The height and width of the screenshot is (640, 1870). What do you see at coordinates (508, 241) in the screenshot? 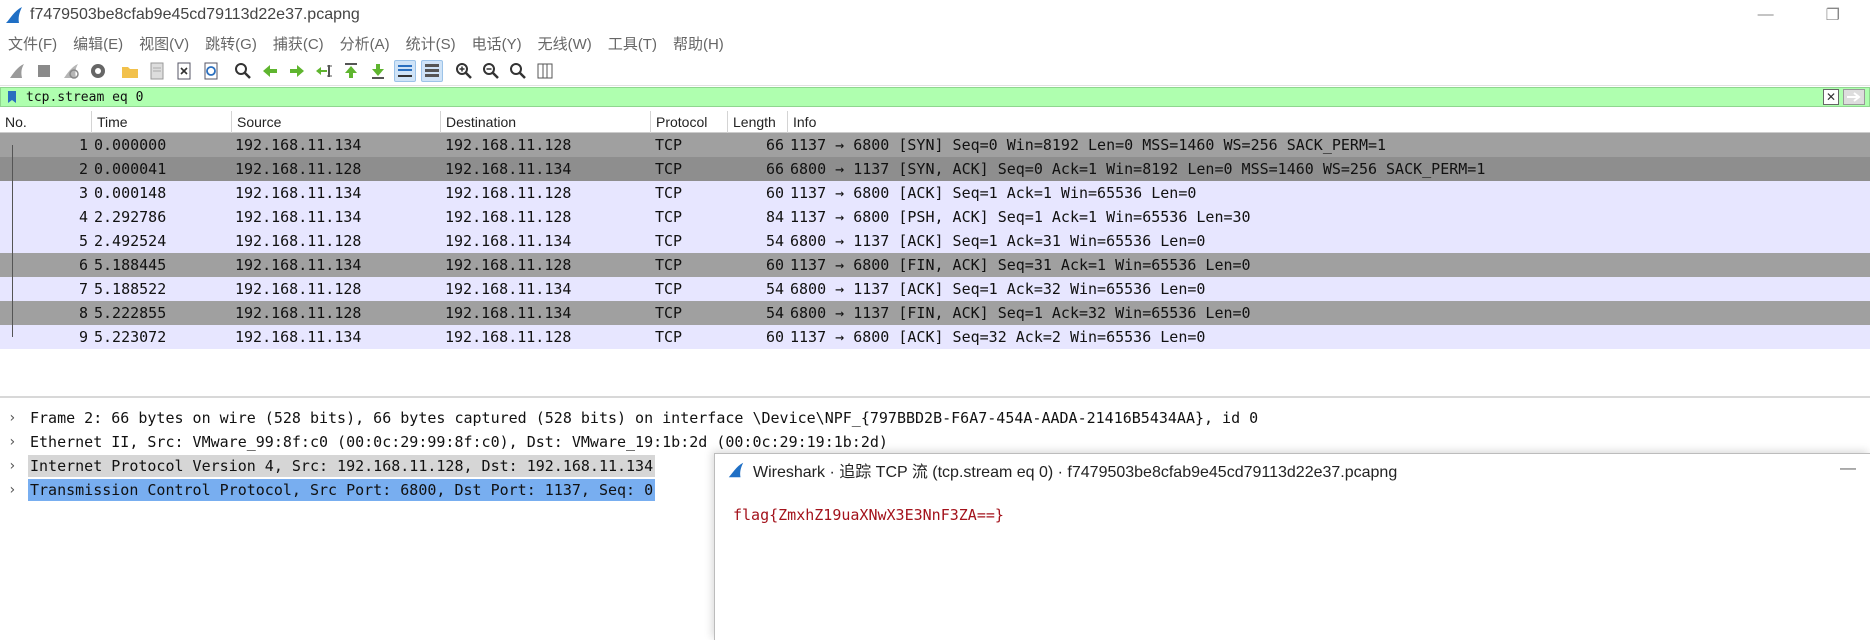
I see `packet-destination: 192.168.11.134` at bounding box center [508, 241].